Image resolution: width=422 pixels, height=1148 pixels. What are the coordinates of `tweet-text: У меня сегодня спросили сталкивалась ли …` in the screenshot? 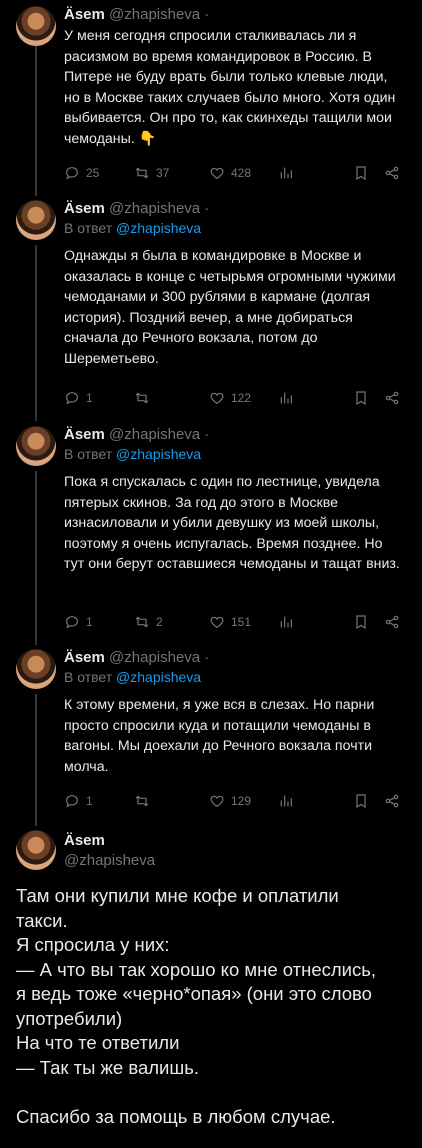 It's located at (230, 87).